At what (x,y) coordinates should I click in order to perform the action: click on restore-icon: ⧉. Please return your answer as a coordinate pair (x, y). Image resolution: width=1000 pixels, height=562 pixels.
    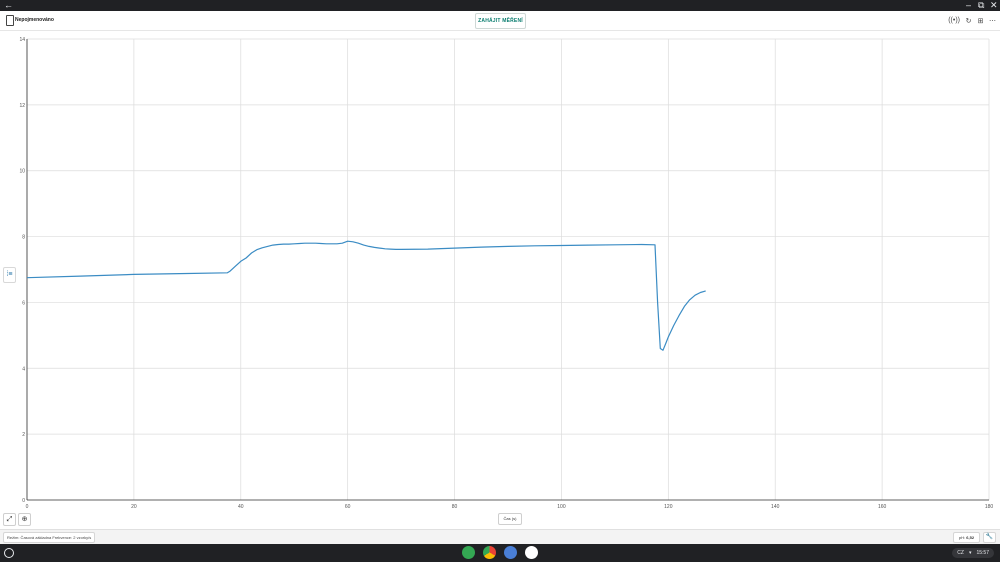
    Looking at the image, I should click on (981, 5).